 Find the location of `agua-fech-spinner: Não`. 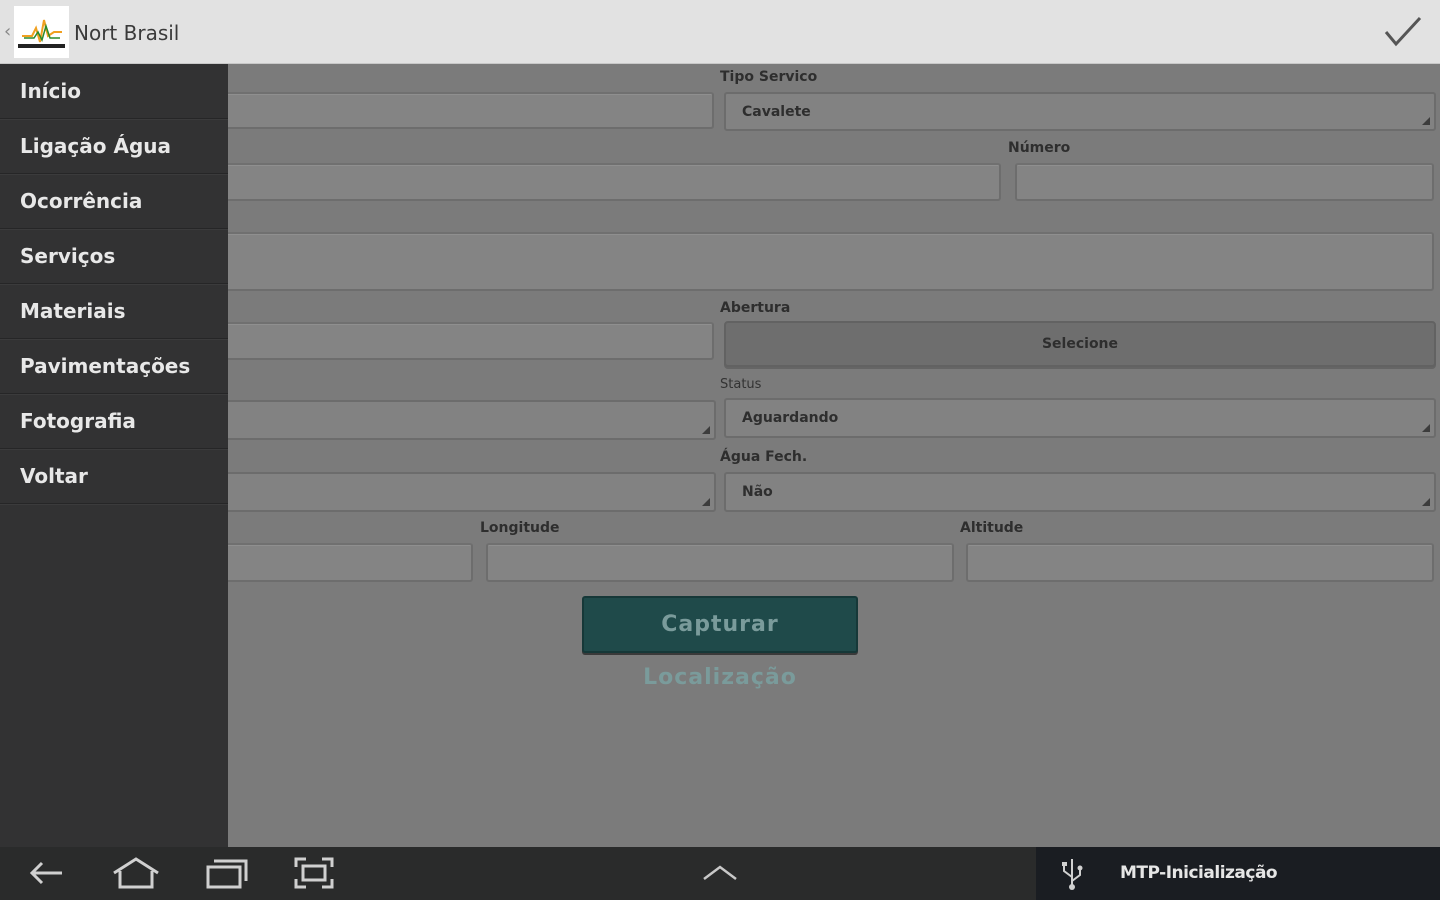

agua-fech-spinner: Não is located at coordinates (1080, 492).